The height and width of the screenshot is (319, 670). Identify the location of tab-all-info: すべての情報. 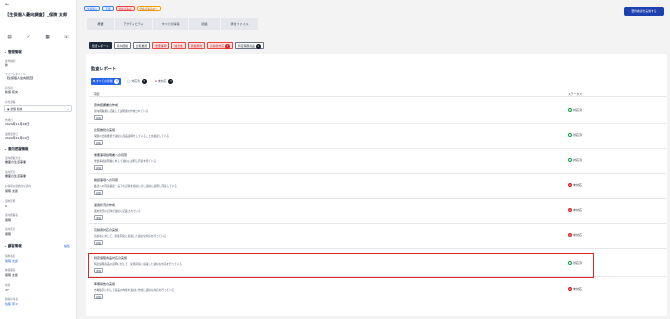
(171, 24).